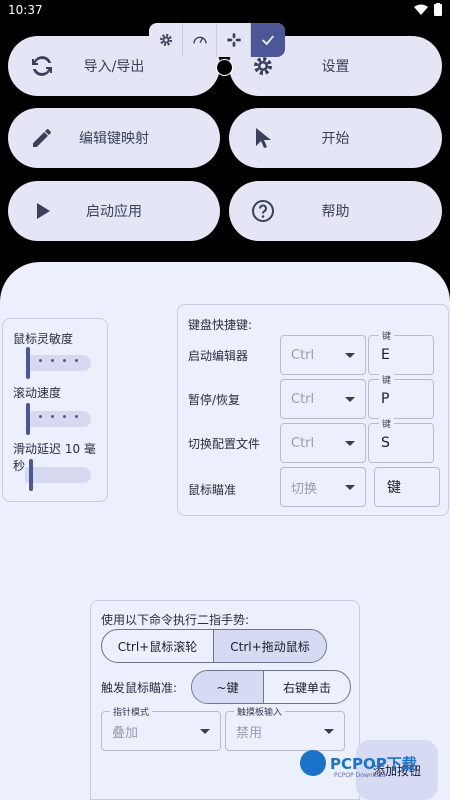 Image resolution: width=450 pixels, height=800 pixels. I want to click on dpad-icon, so click(233, 40).